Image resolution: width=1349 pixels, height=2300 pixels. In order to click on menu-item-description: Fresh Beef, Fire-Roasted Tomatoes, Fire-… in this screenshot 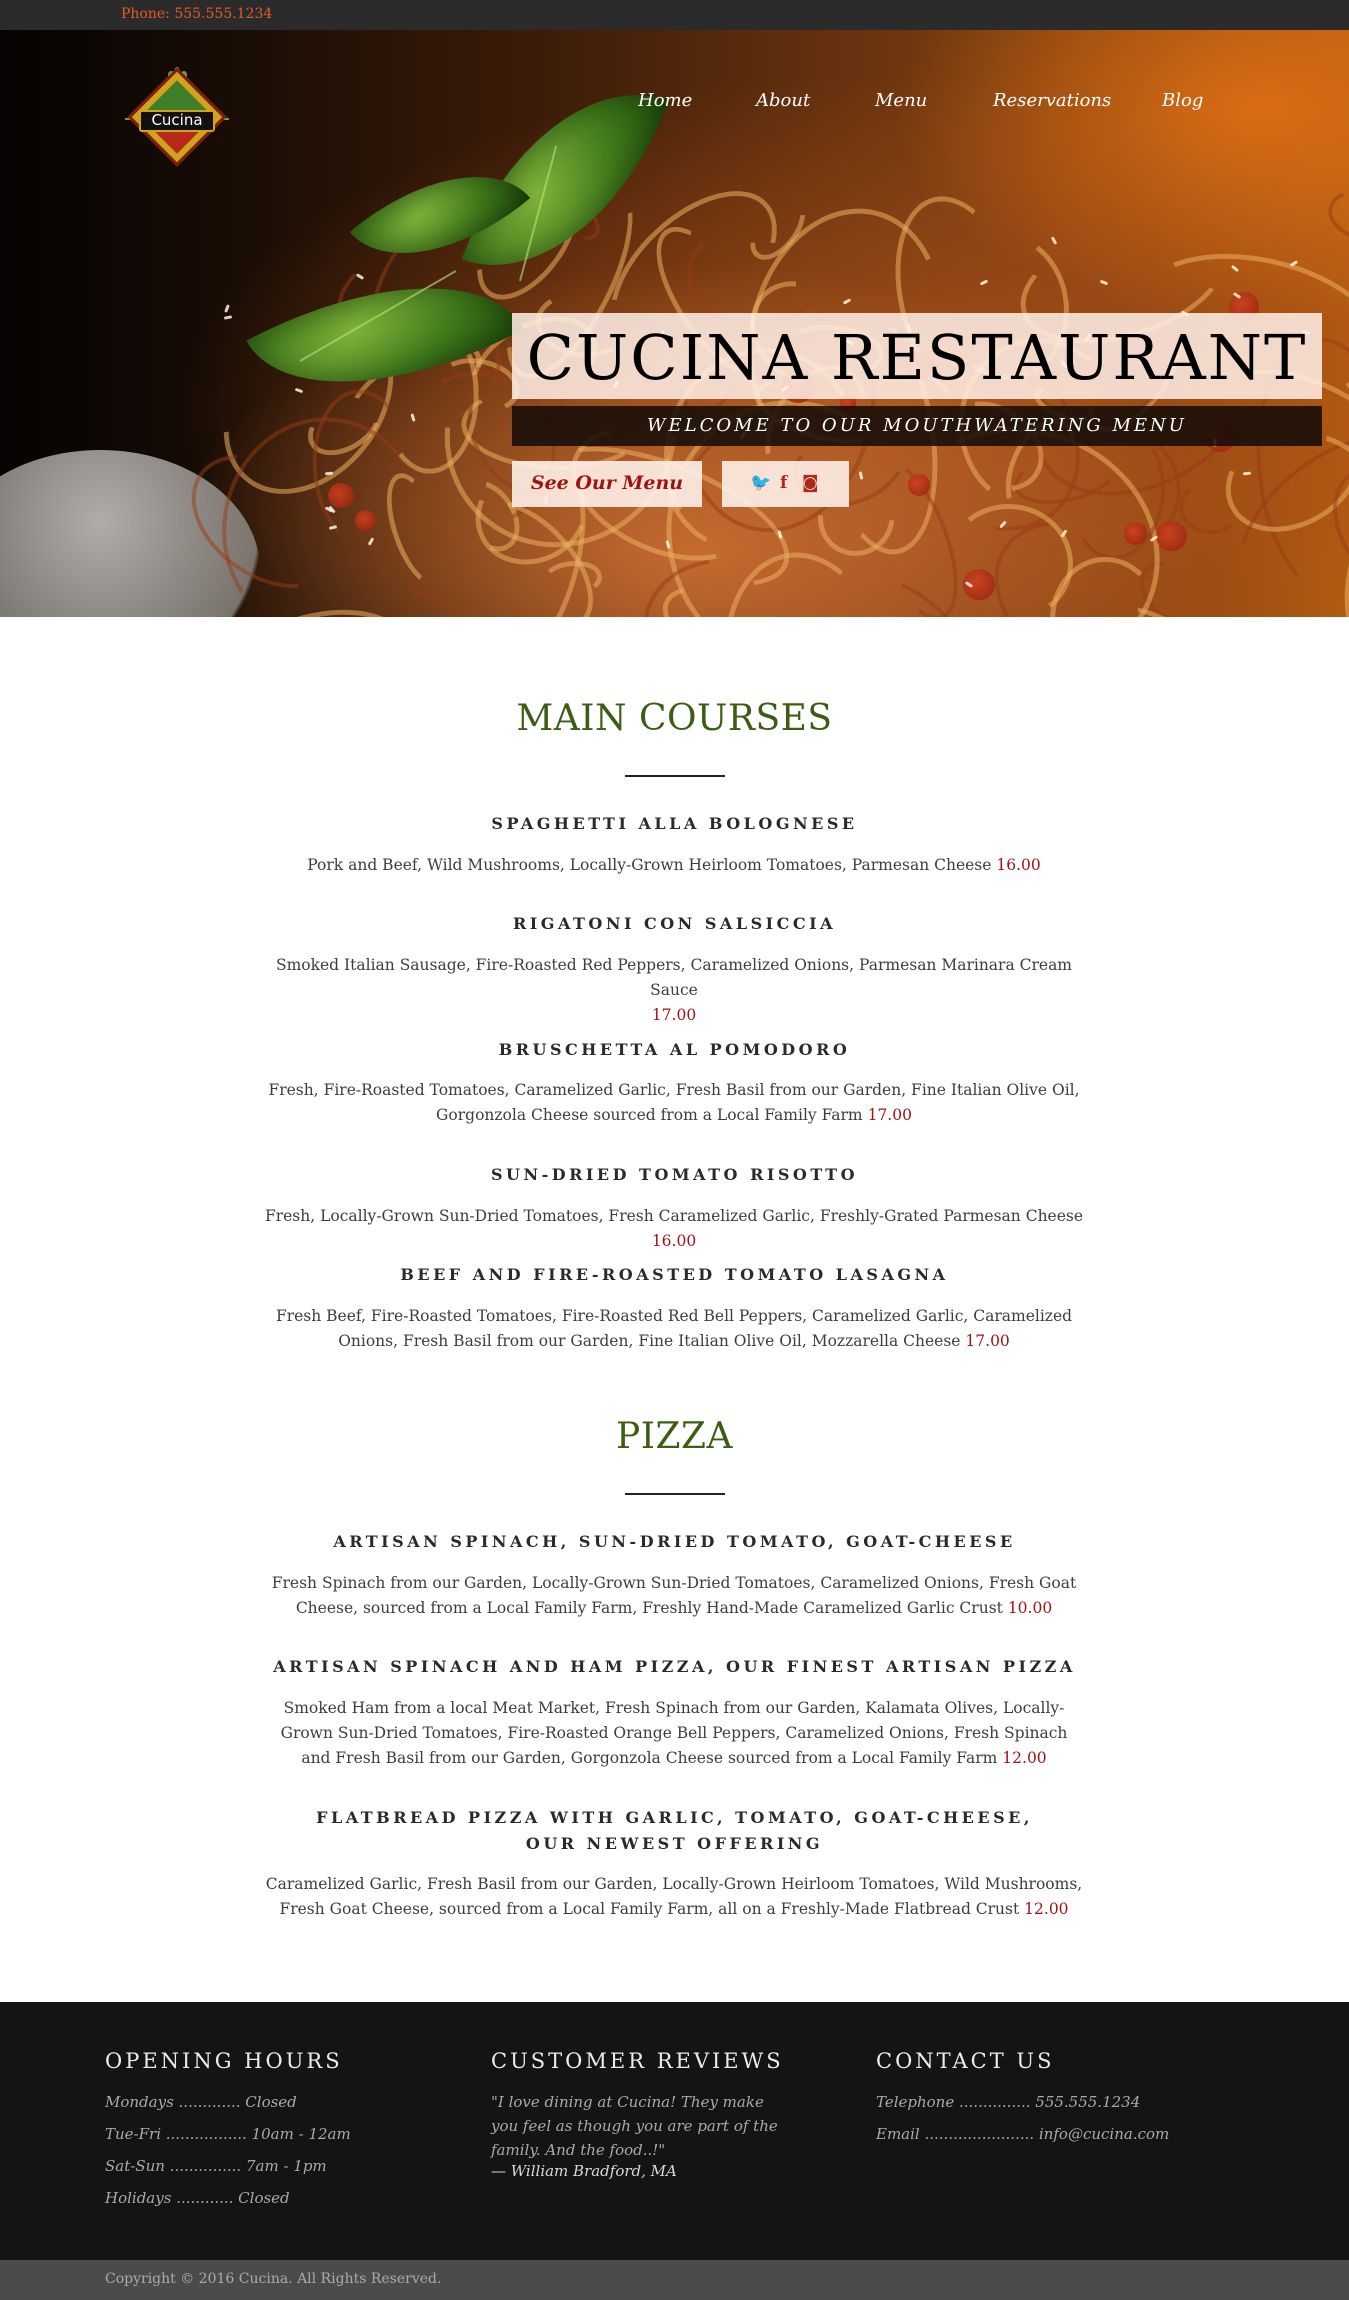, I will do `click(674, 1328)`.